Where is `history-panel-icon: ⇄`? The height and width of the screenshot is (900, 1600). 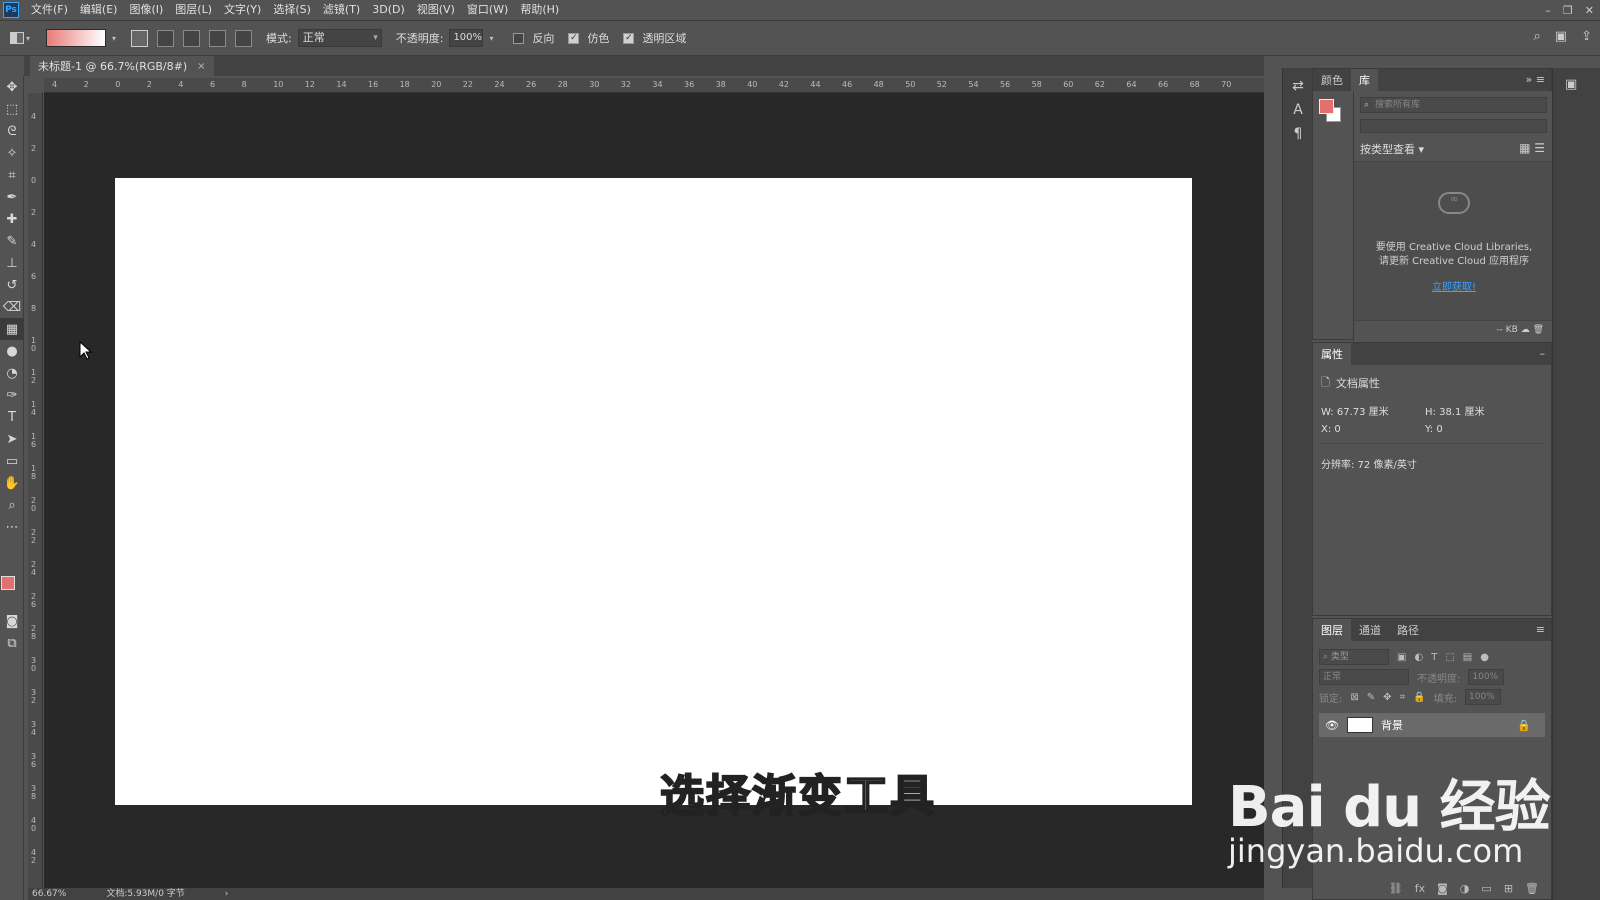
history-panel-icon: ⇄ is located at coordinates (1298, 86).